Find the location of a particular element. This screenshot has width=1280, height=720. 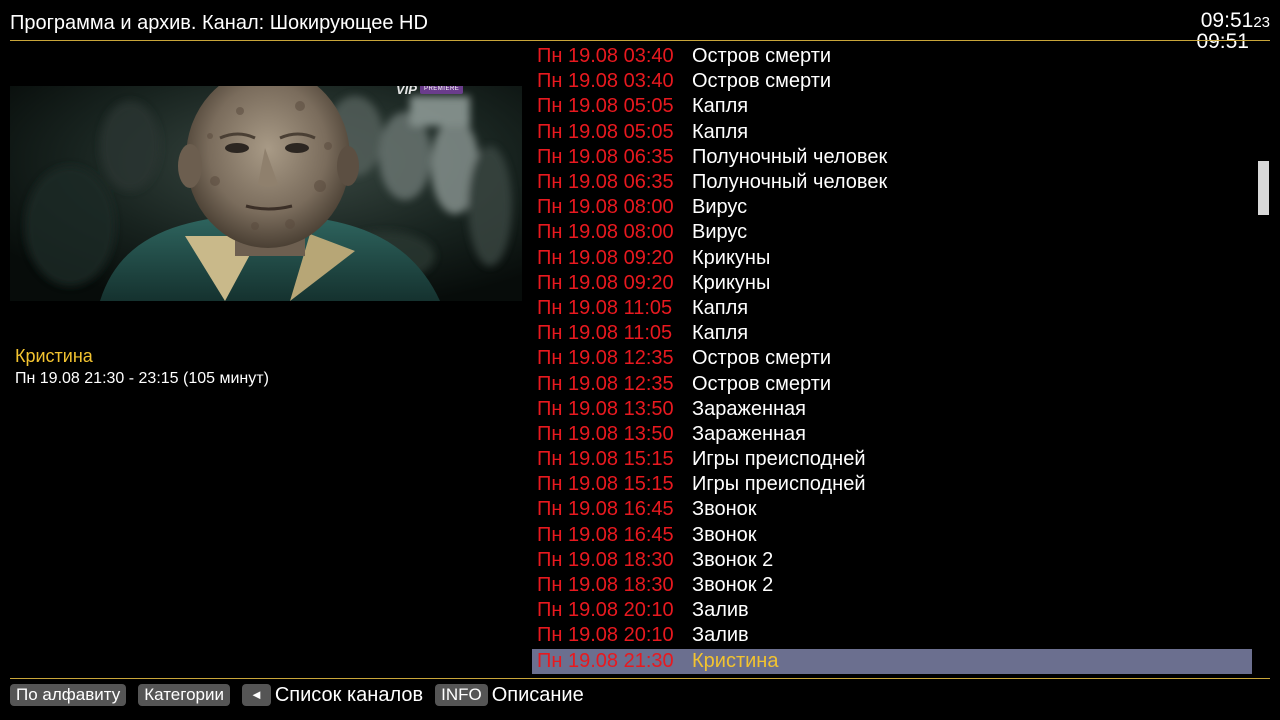

preview-frame-image is located at coordinates (266, 193).